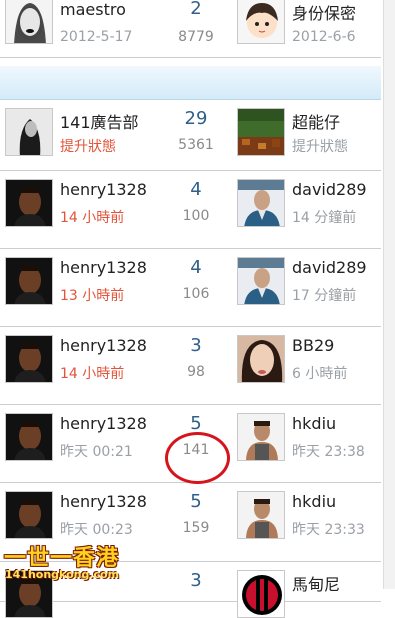 The width and height of the screenshot is (395, 618). Describe the element at coordinates (196, 372) in the screenshot. I see `view-count: 98` at that location.